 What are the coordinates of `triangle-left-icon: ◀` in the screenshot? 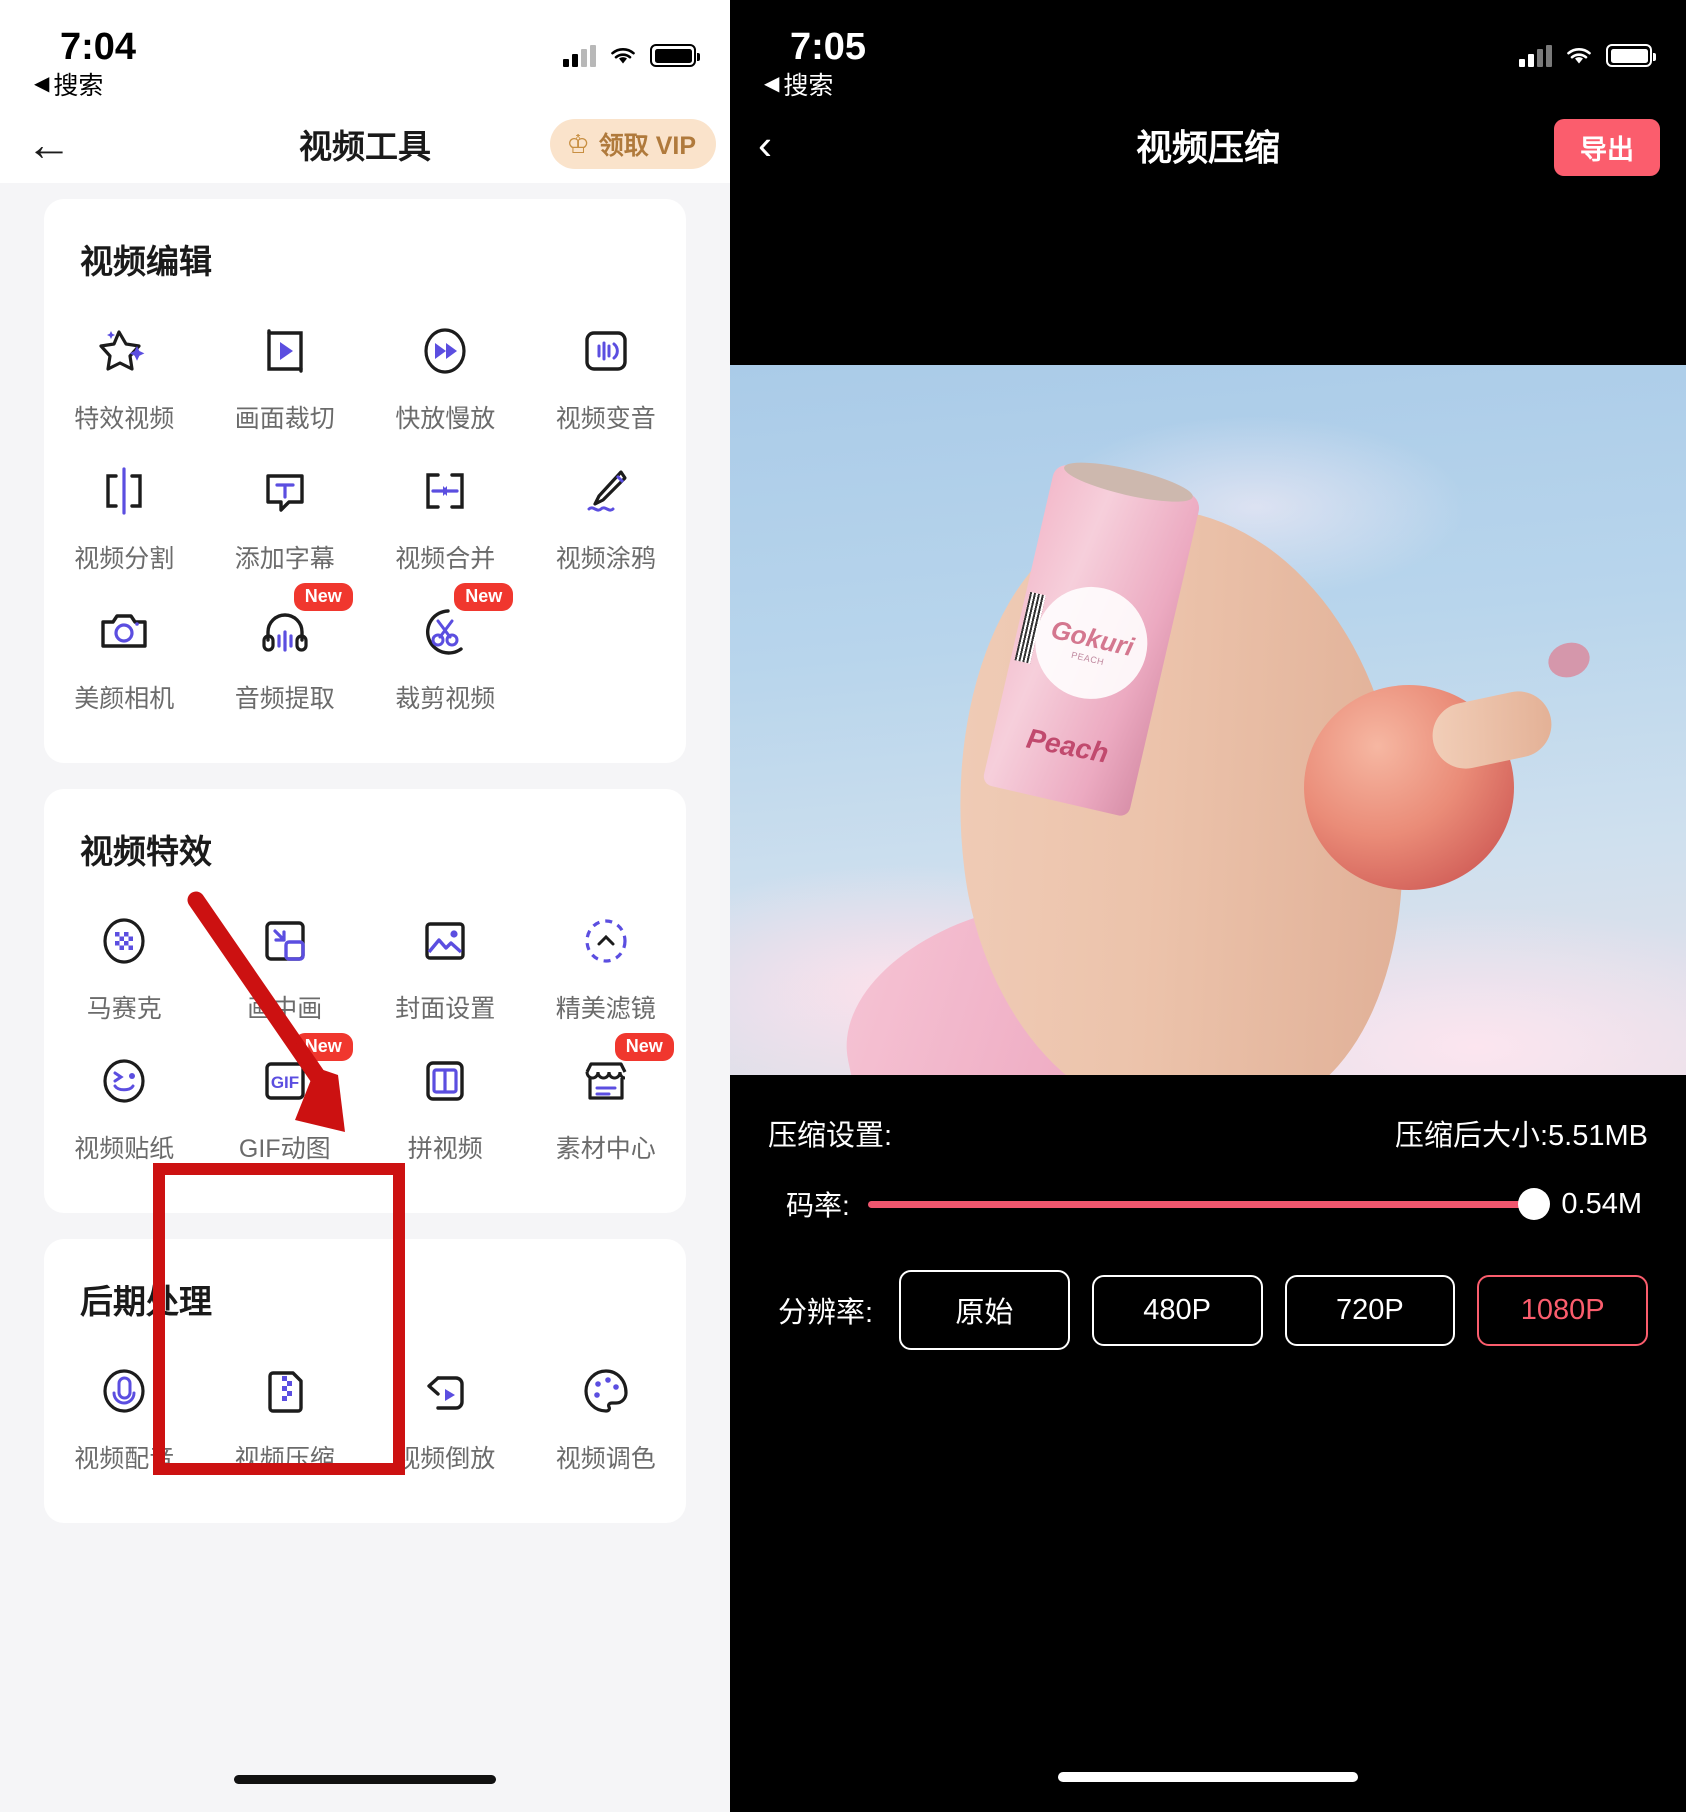 It's located at (772, 84).